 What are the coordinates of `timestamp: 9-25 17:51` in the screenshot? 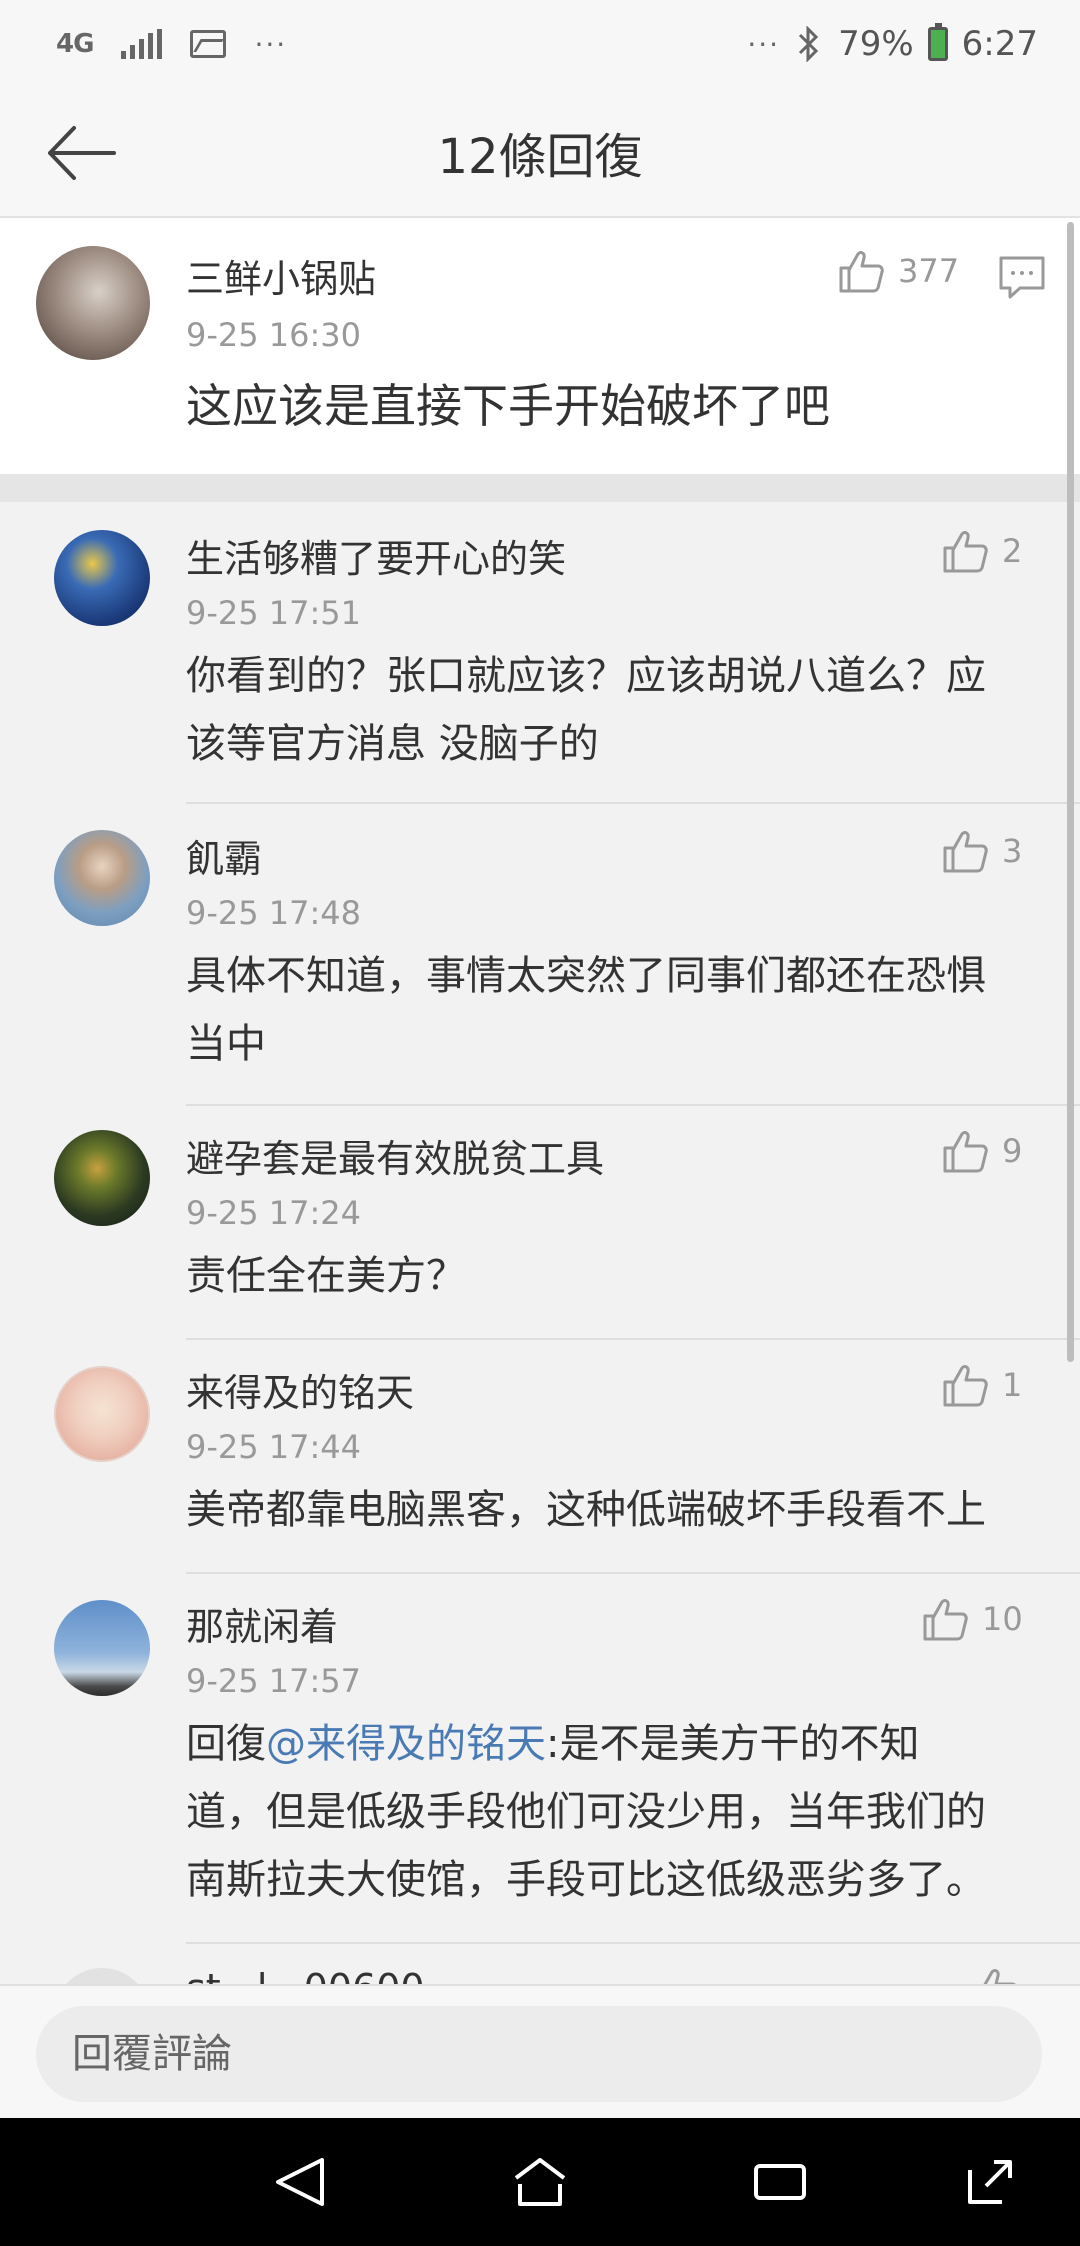 It's located at (274, 613).